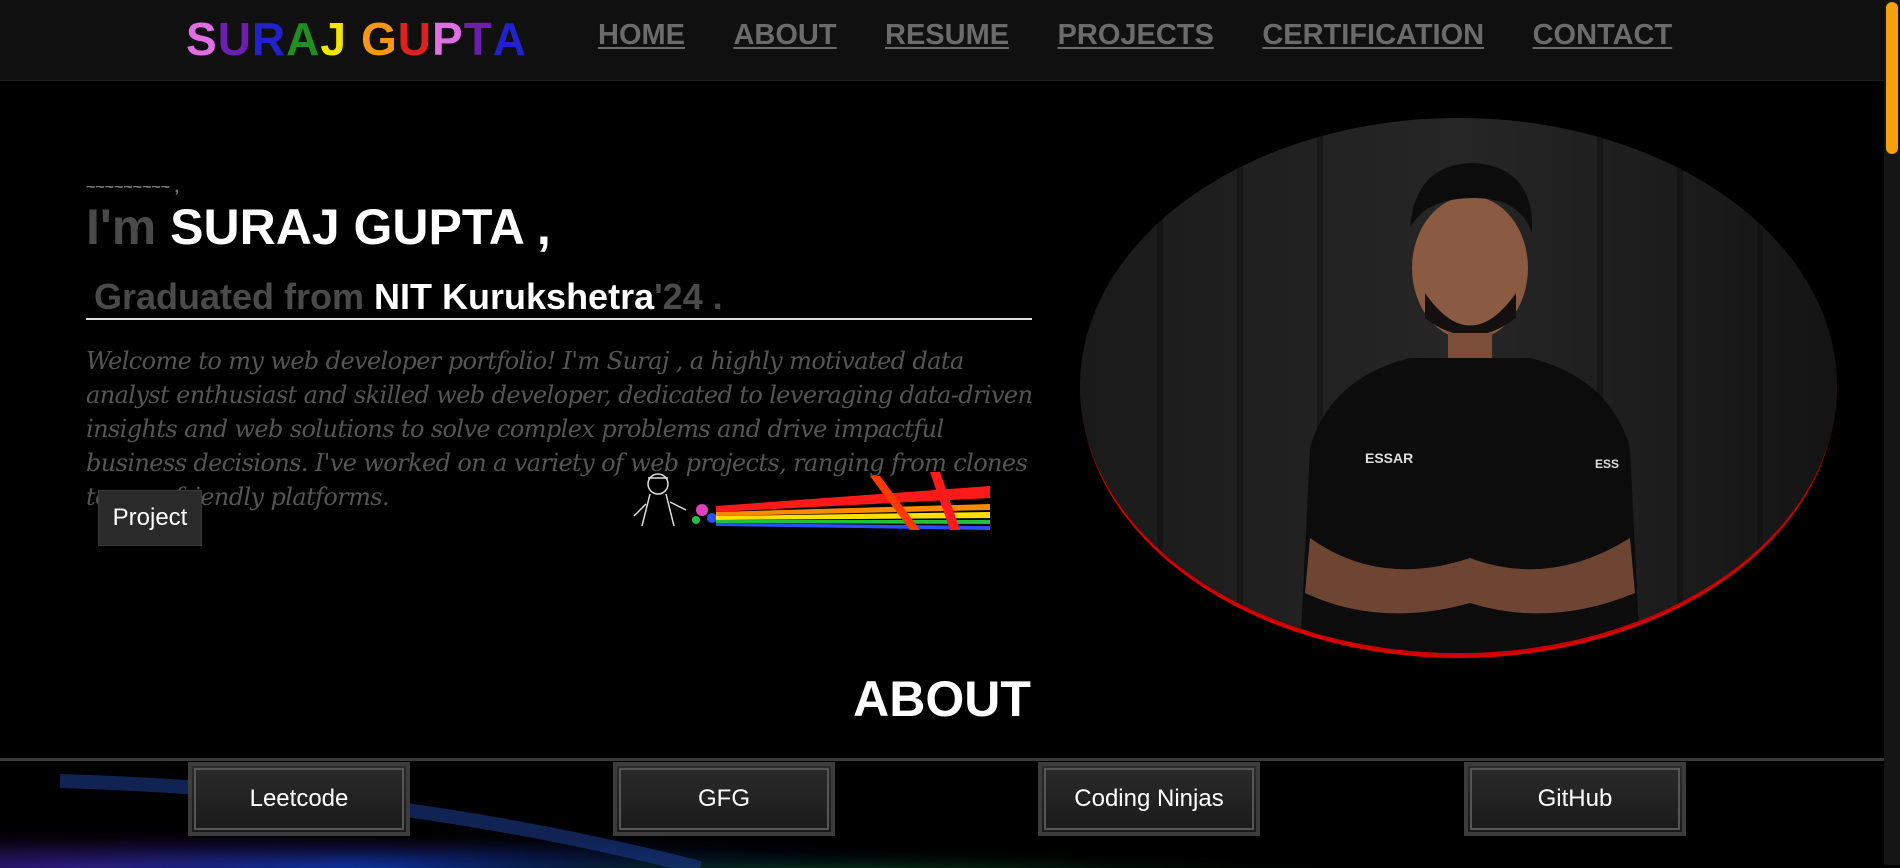 This screenshot has width=1900, height=868. What do you see at coordinates (1603, 35) in the screenshot?
I see `nav-contact-link: CONTACT` at bounding box center [1603, 35].